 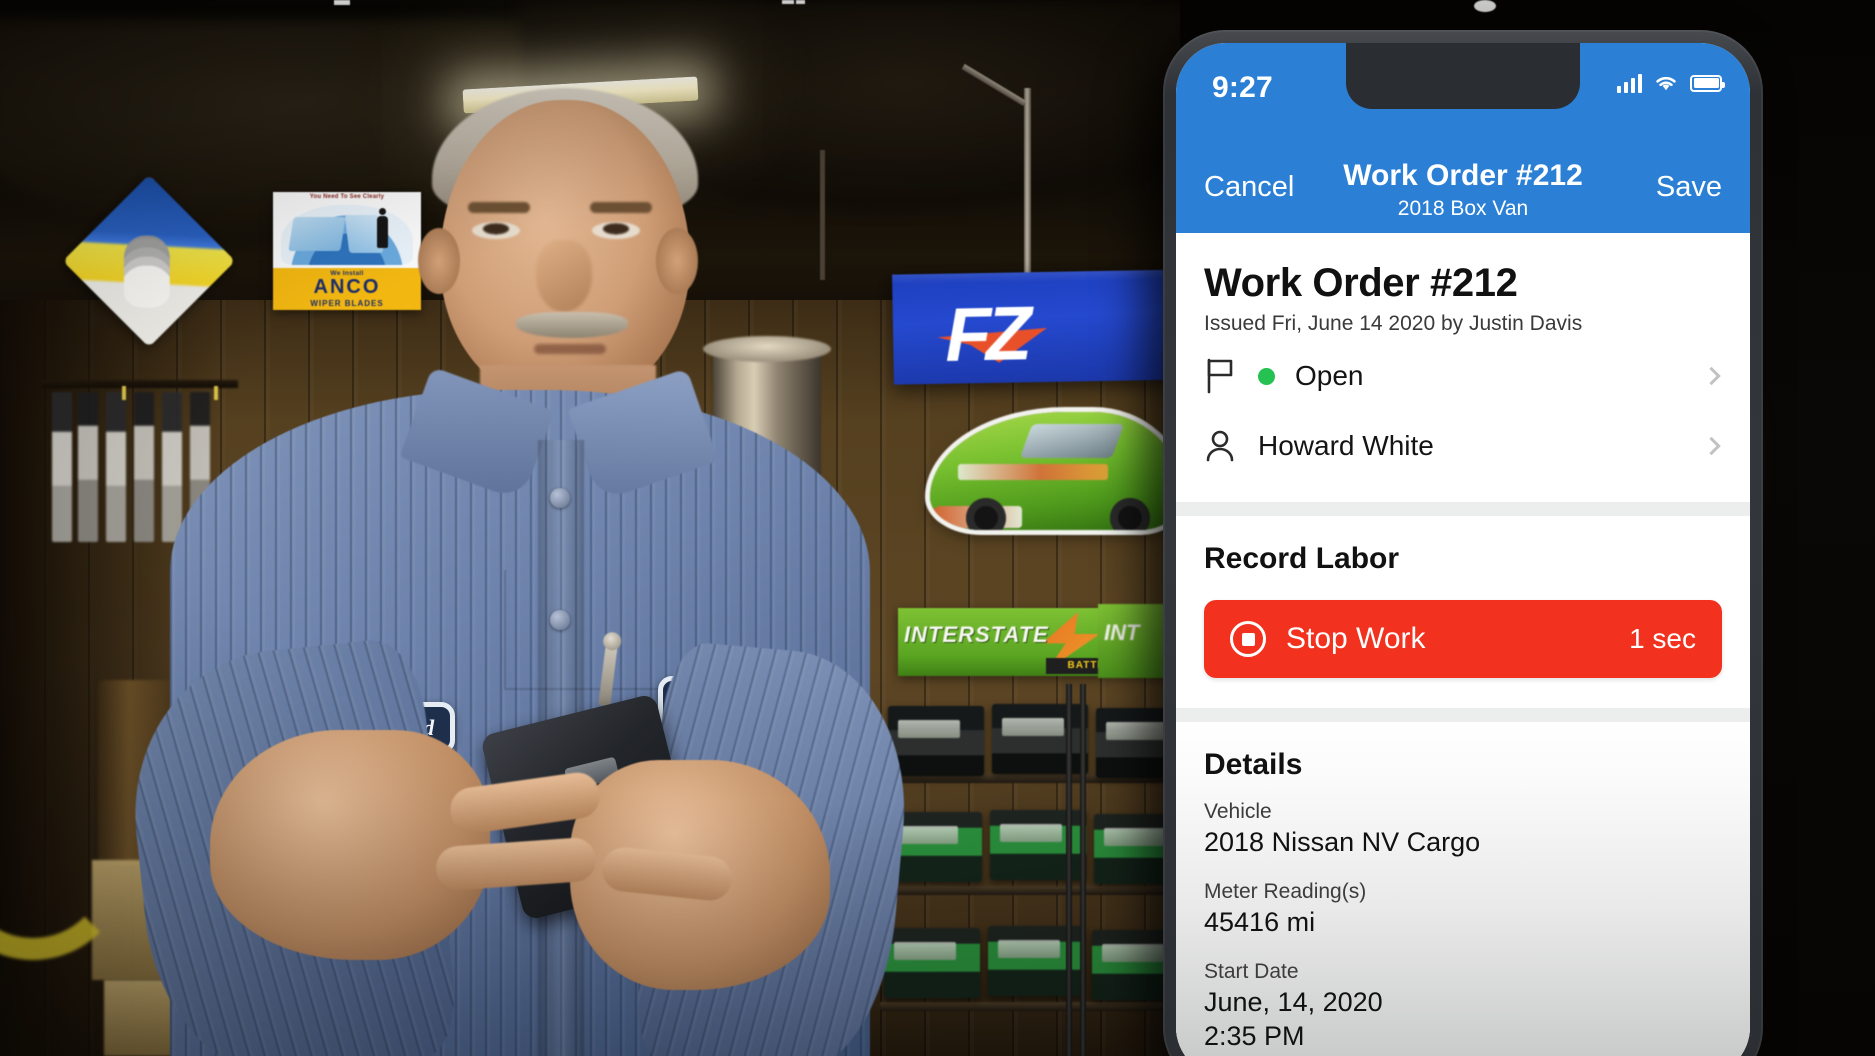 I want to click on save-button: Save, so click(x=1689, y=187).